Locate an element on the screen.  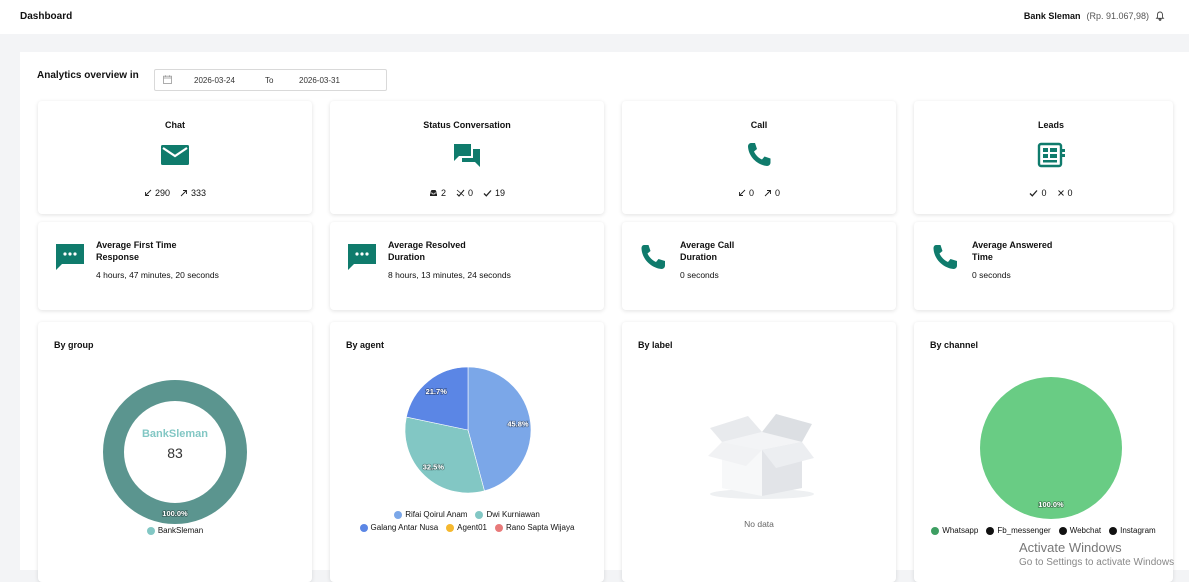
donut-center-label: BankSleman is located at coordinates (175, 434).